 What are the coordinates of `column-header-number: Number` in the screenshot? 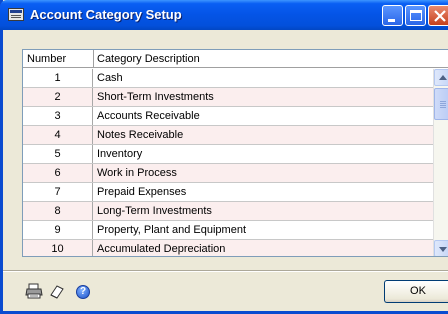 It's located at (58, 59).